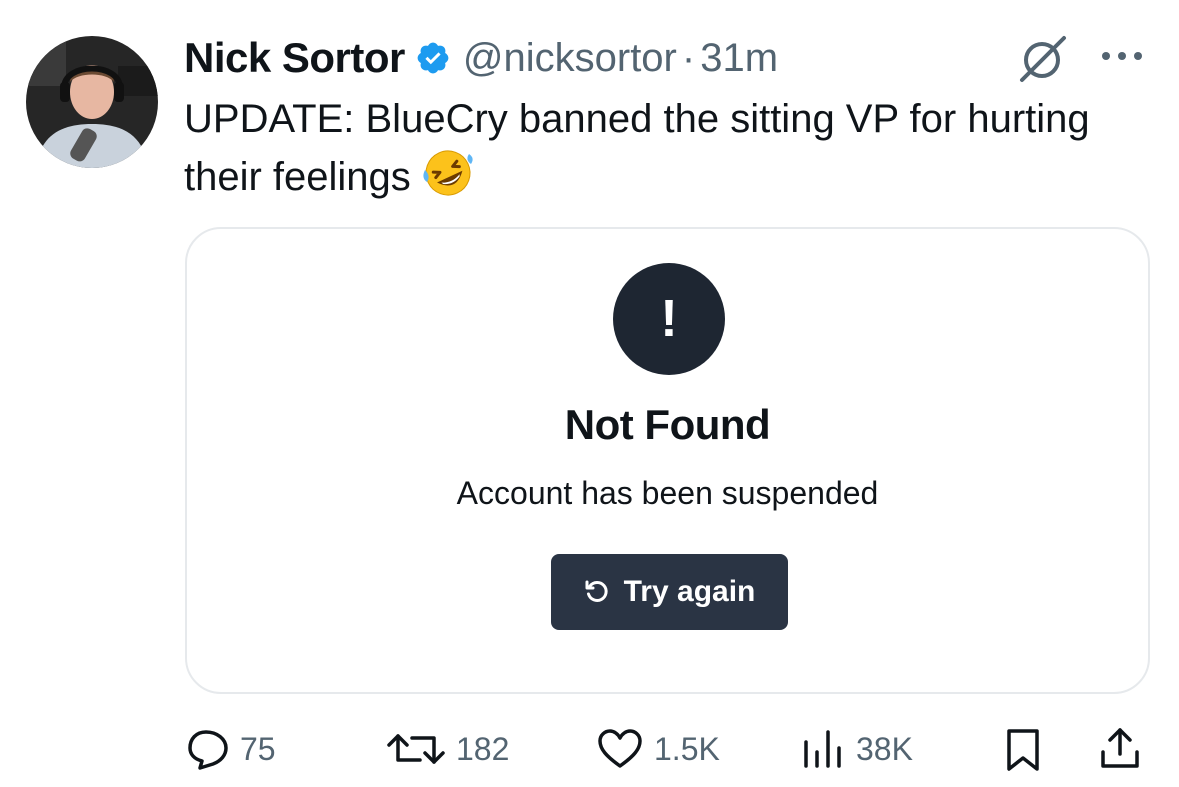  I want to click on repost-icon, so click(416, 749).